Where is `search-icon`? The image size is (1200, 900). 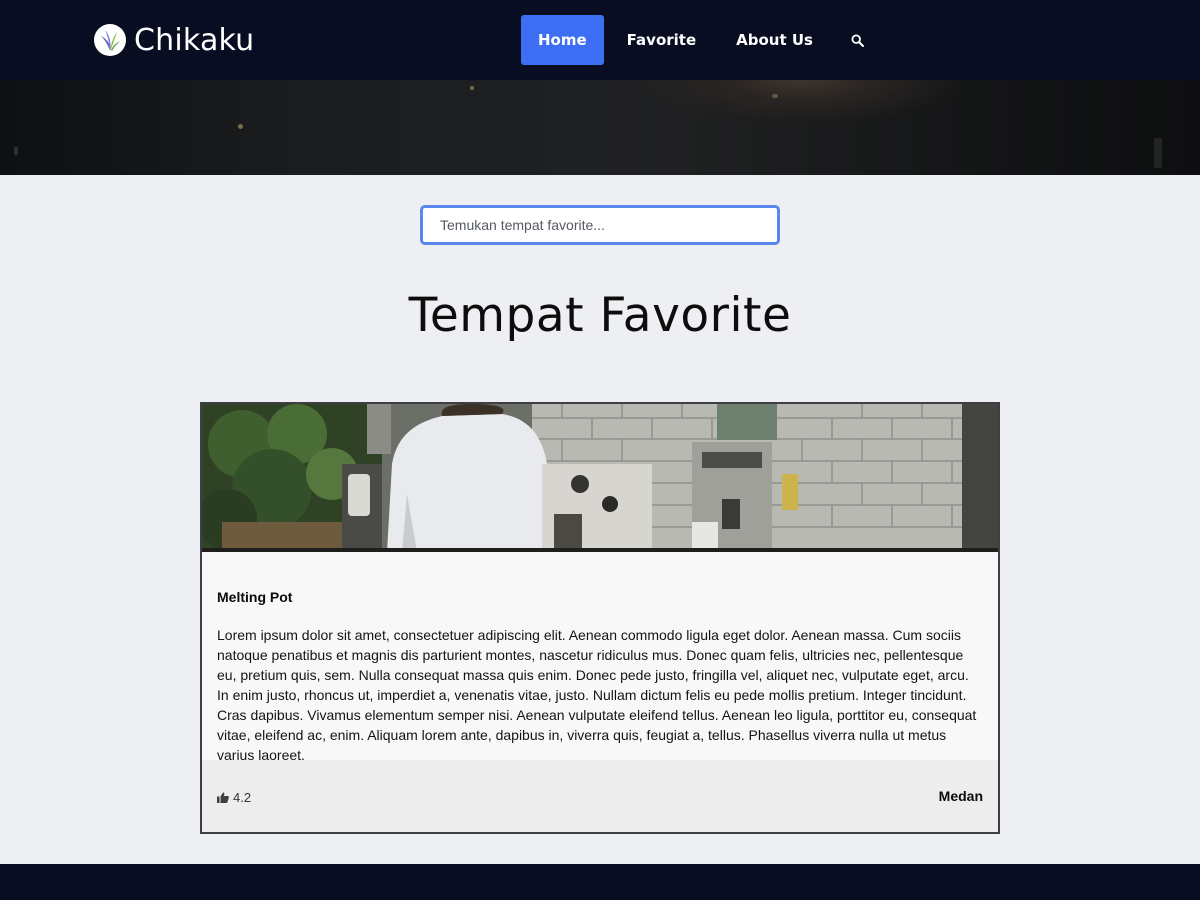 search-icon is located at coordinates (858, 40).